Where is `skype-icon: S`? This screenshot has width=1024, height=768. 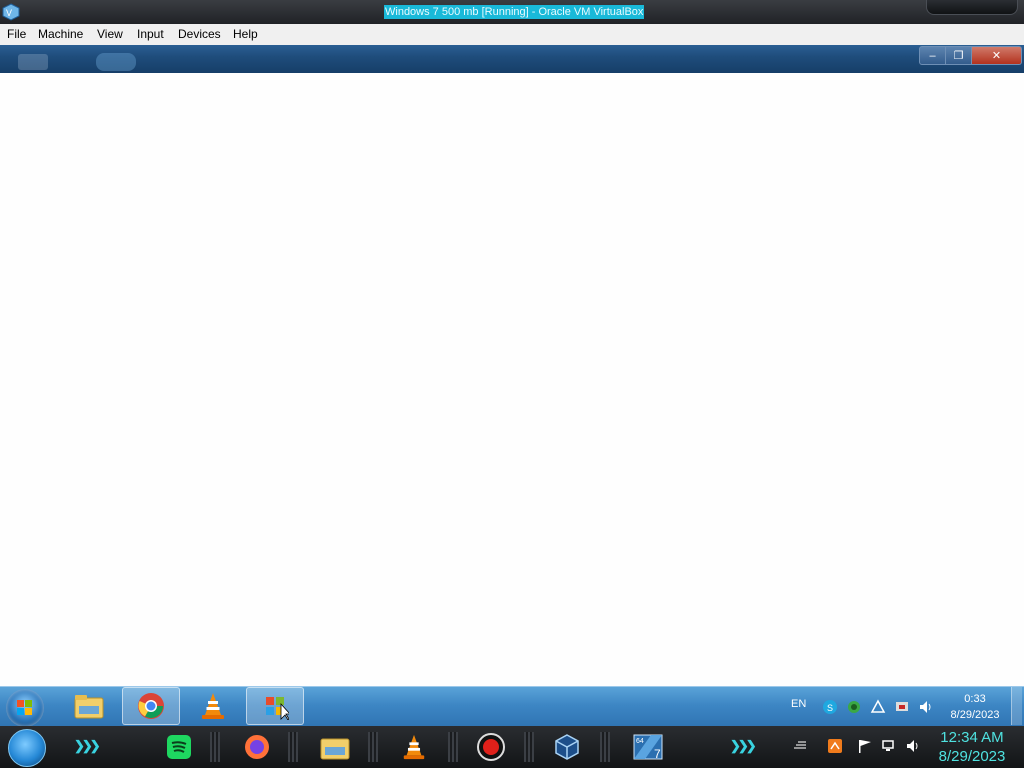 skype-icon: S is located at coordinates (830, 707).